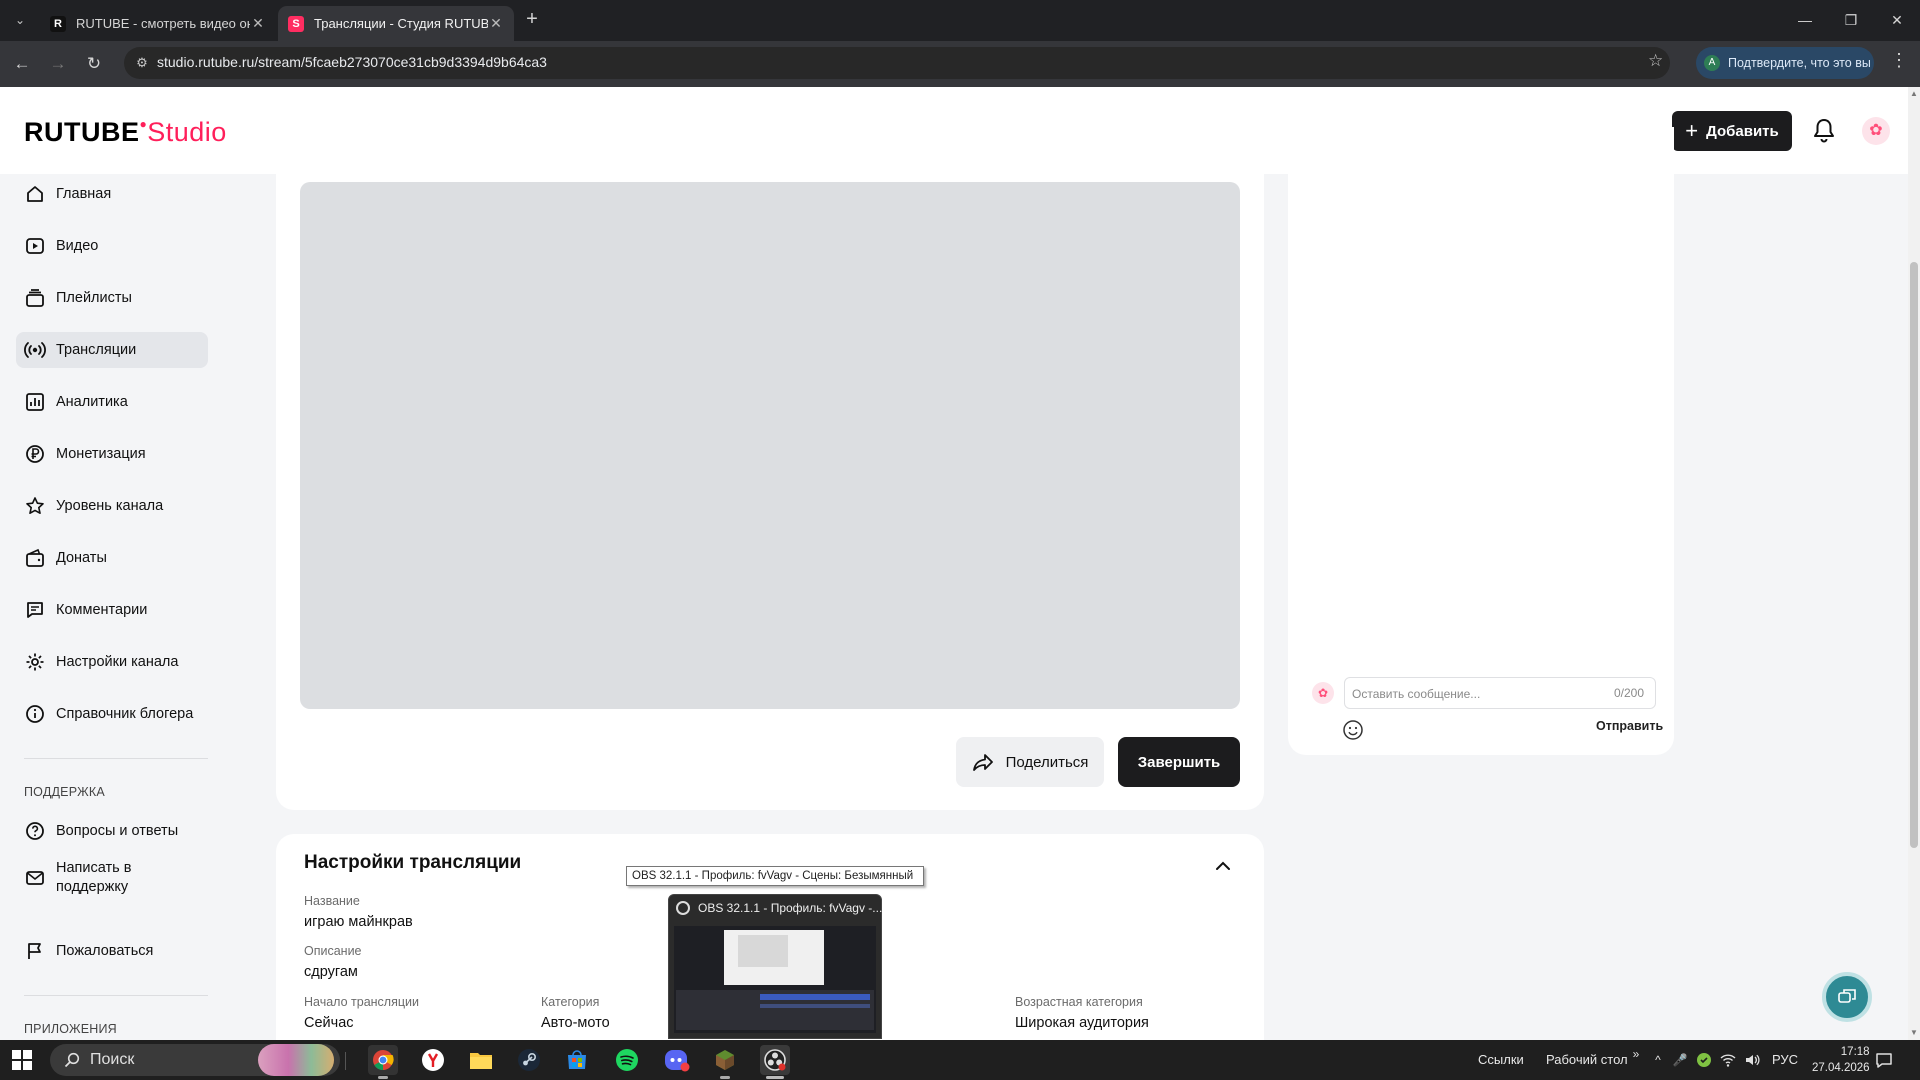 The height and width of the screenshot is (1080, 1920). What do you see at coordinates (112, 558) in the screenshot?
I see `sidebar-item-donations: Донаты` at bounding box center [112, 558].